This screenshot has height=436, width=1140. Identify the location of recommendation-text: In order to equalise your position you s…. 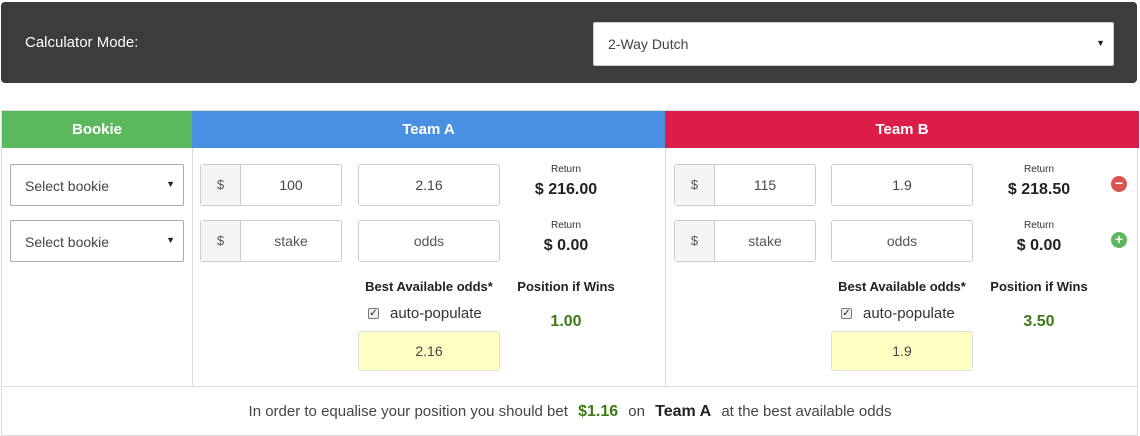
(570, 412).